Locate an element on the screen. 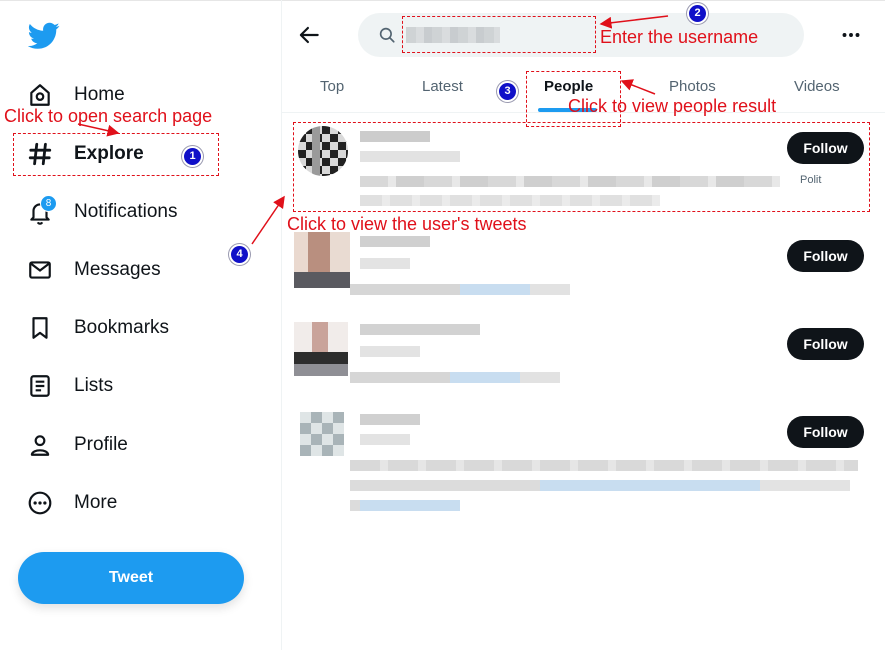 This screenshot has width=885, height=650. sidebar-item-messages: Messages is located at coordinates (91, 270).